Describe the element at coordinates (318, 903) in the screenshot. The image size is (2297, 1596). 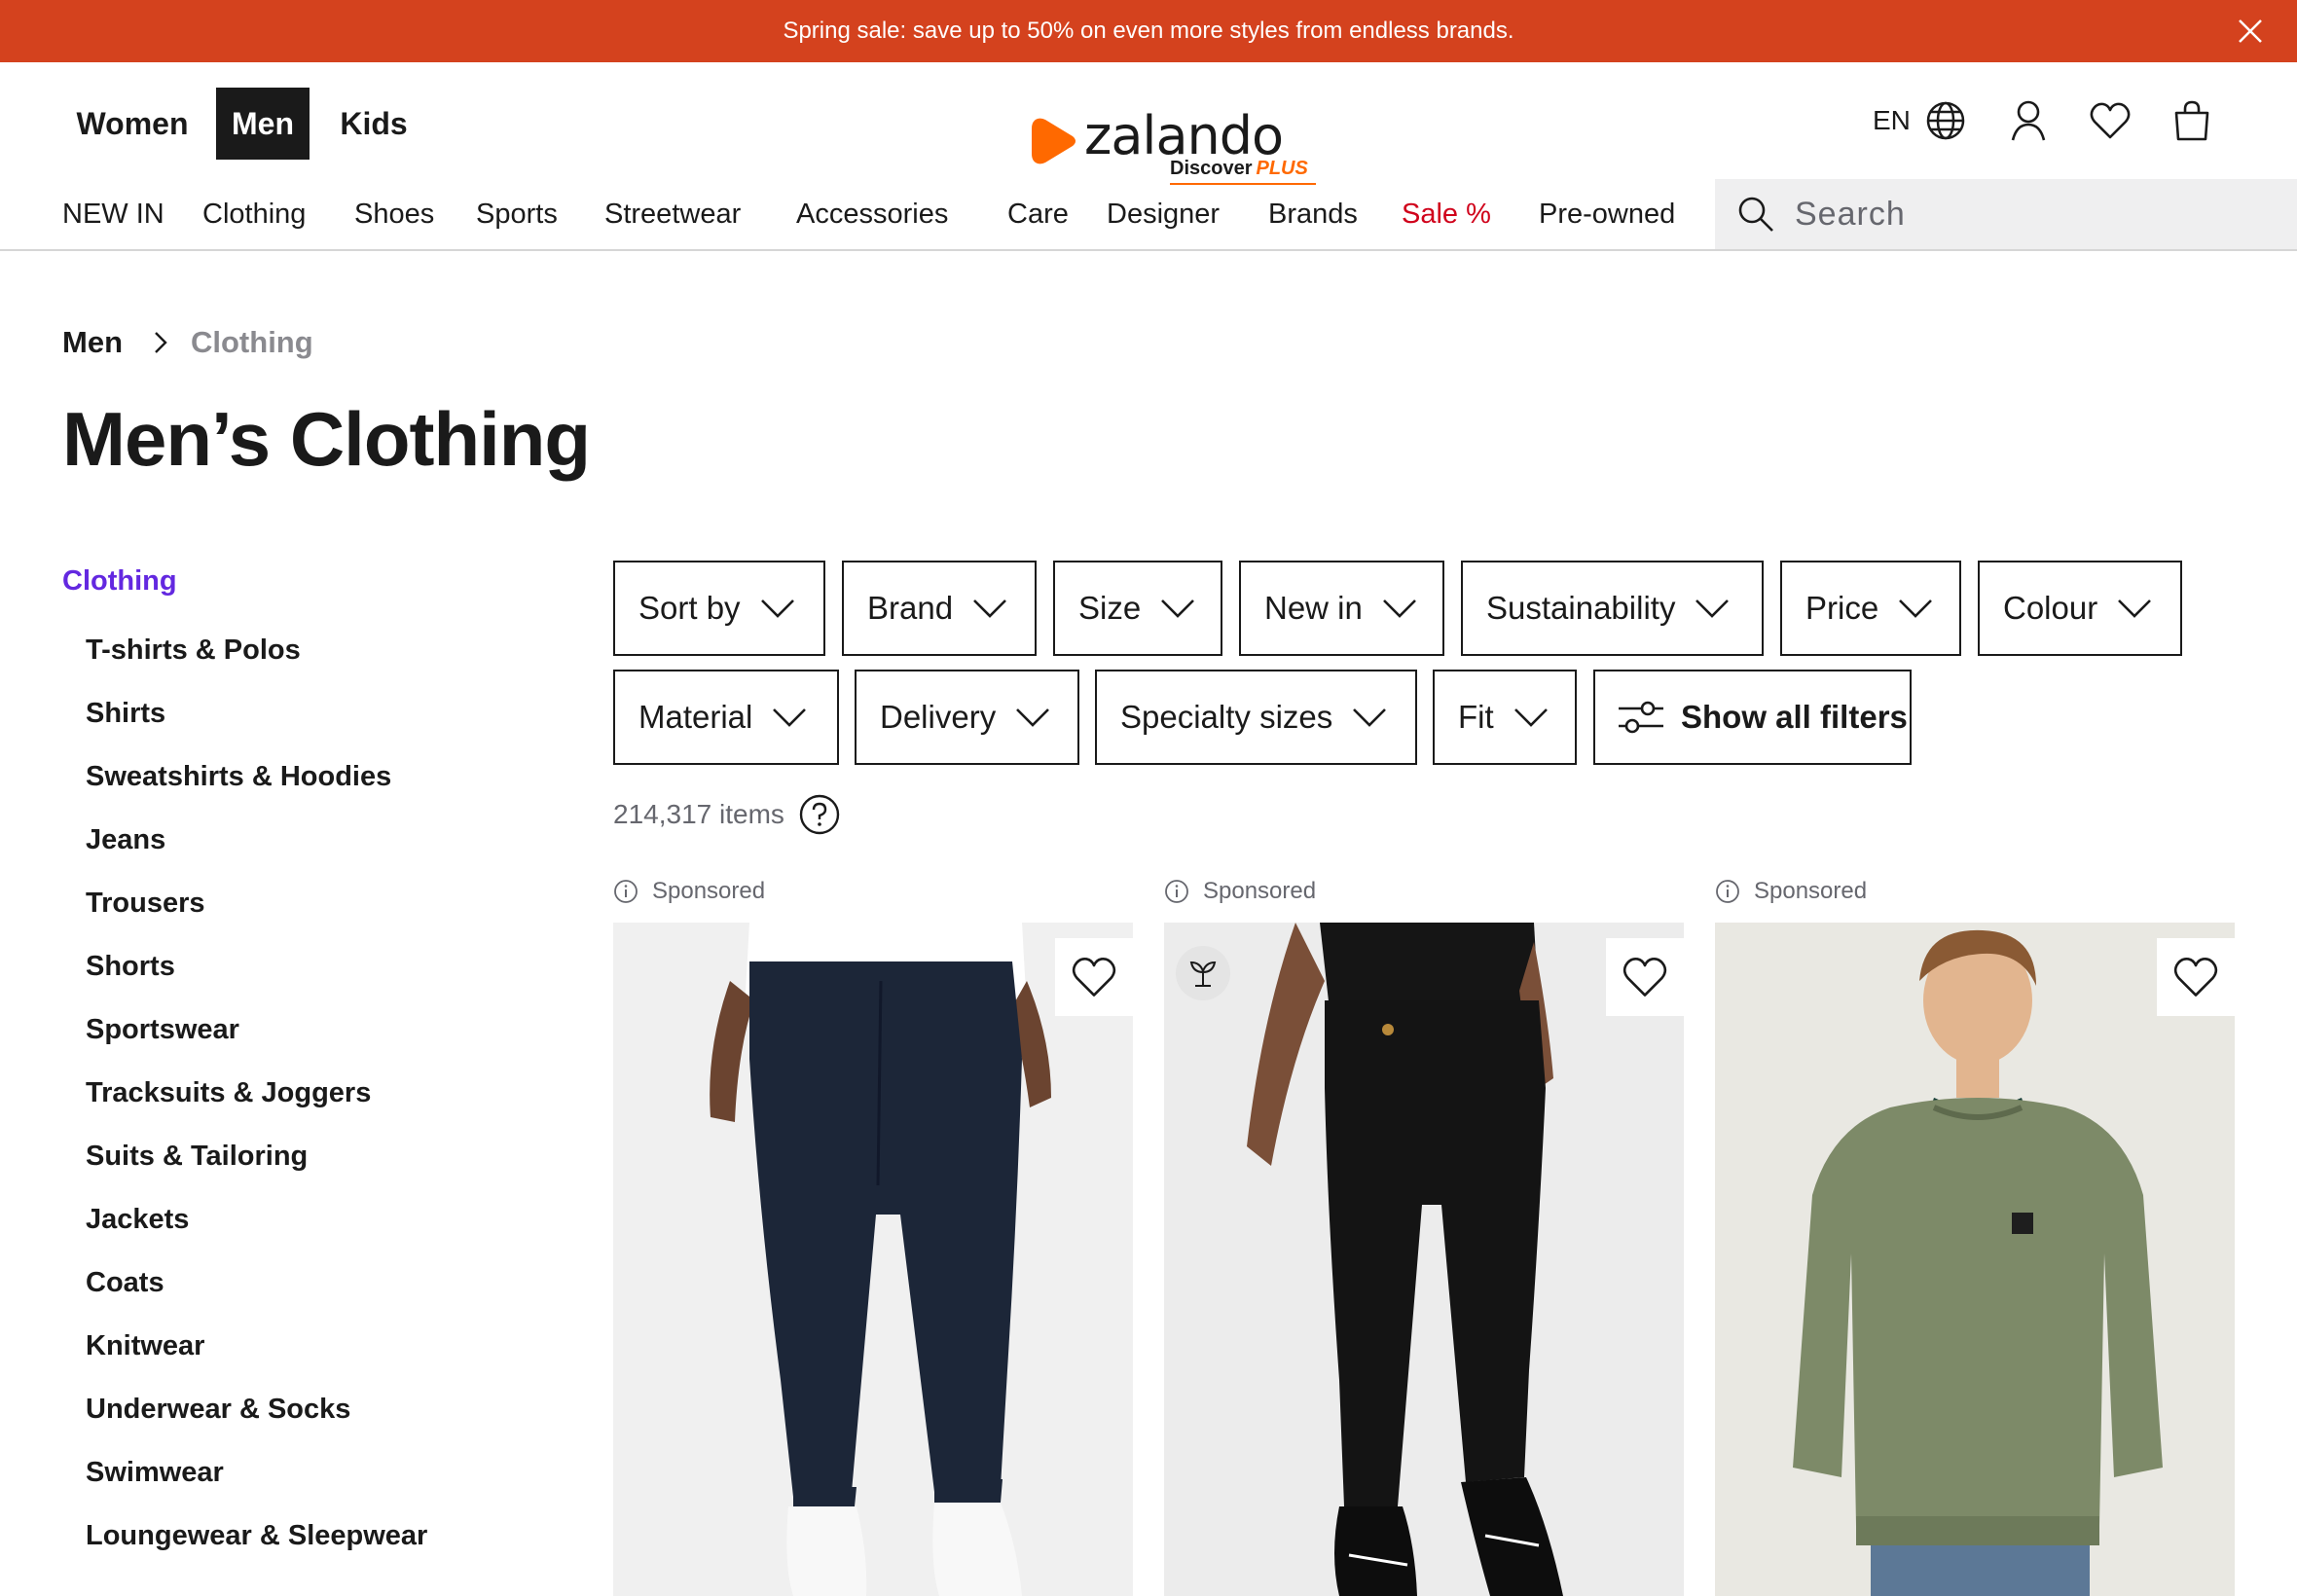
I see `sidebar-item-trousers: Trousers` at that location.